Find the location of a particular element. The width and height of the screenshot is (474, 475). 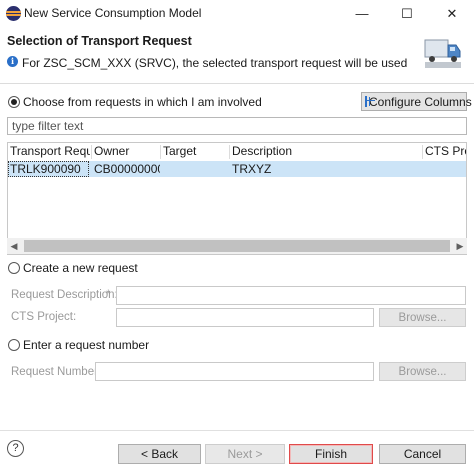

required-marker: * is located at coordinates (108, 295).